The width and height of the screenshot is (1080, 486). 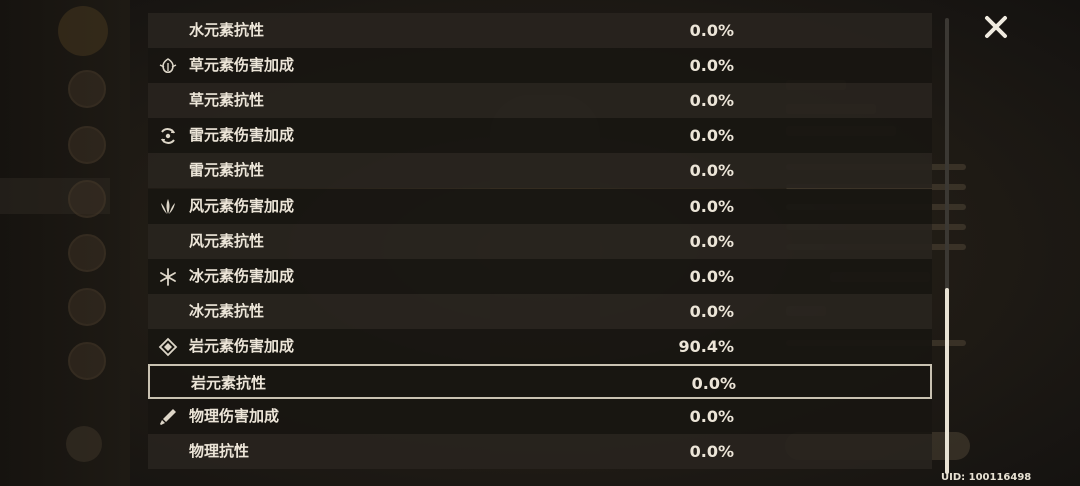 I want to click on attribute-label: 物理抗性, so click(x=219, y=451).